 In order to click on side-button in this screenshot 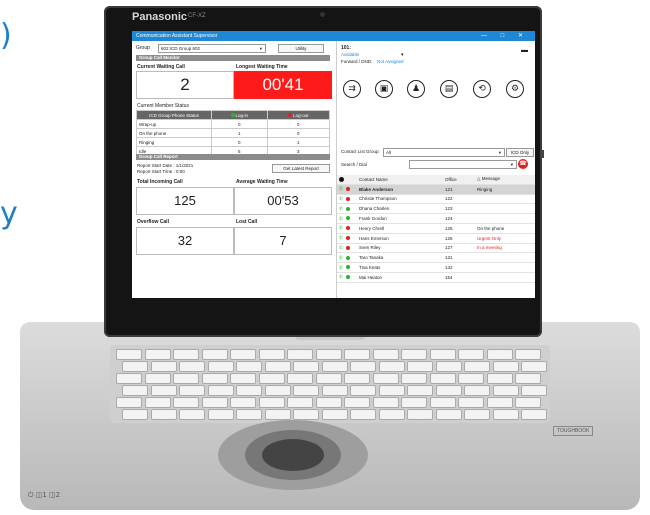, I will do `click(542, 154)`.